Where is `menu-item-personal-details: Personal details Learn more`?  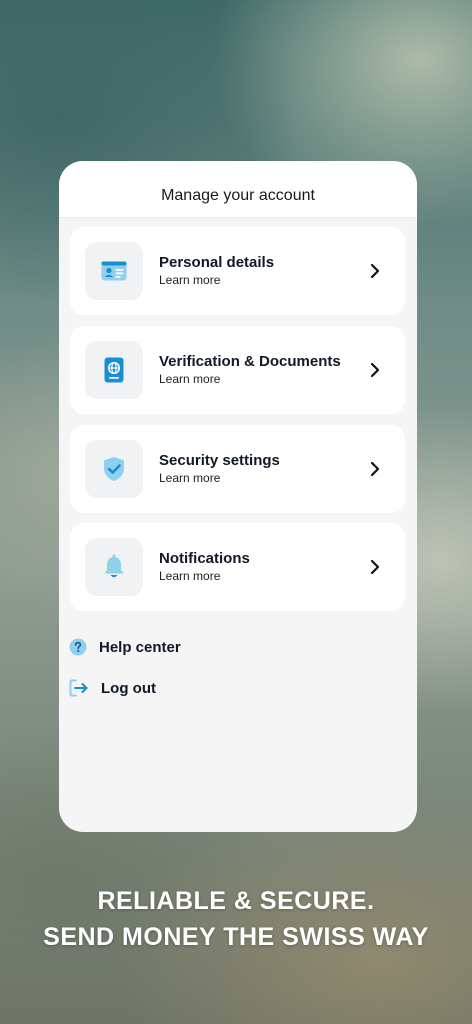 menu-item-personal-details: Personal details Learn more is located at coordinates (237, 271).